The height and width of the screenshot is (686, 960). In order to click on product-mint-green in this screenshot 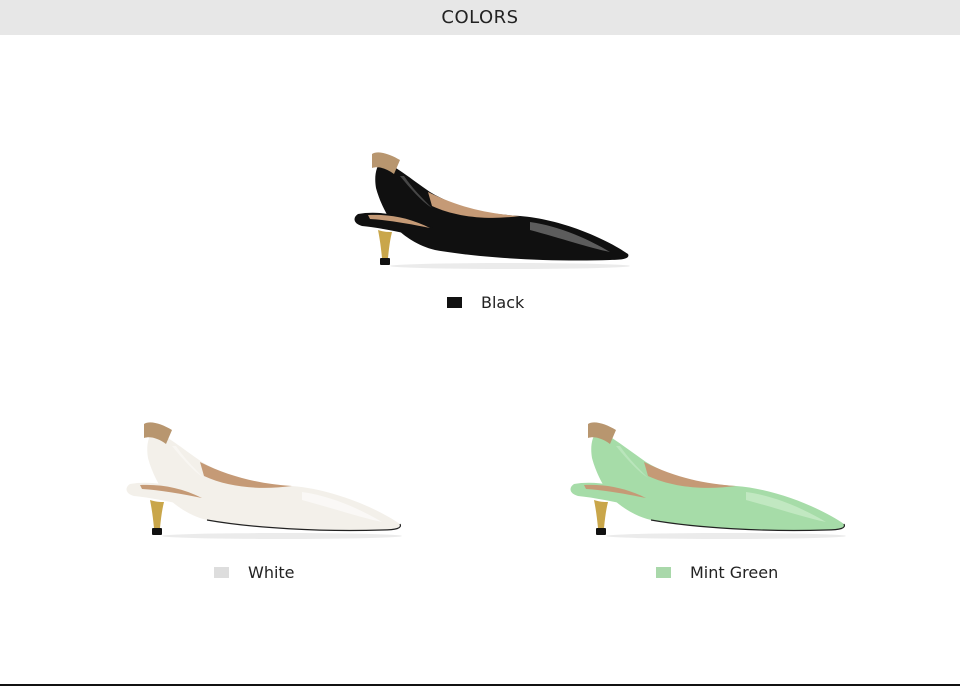, I will do `click(706, 483)`.